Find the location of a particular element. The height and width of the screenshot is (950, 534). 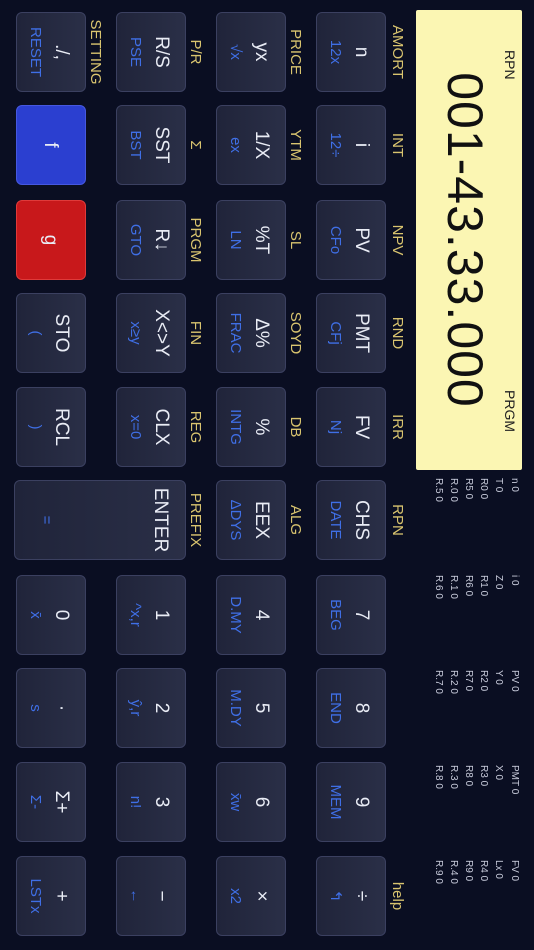

key-shift-label: GTO is located at coordinates (135, 240).